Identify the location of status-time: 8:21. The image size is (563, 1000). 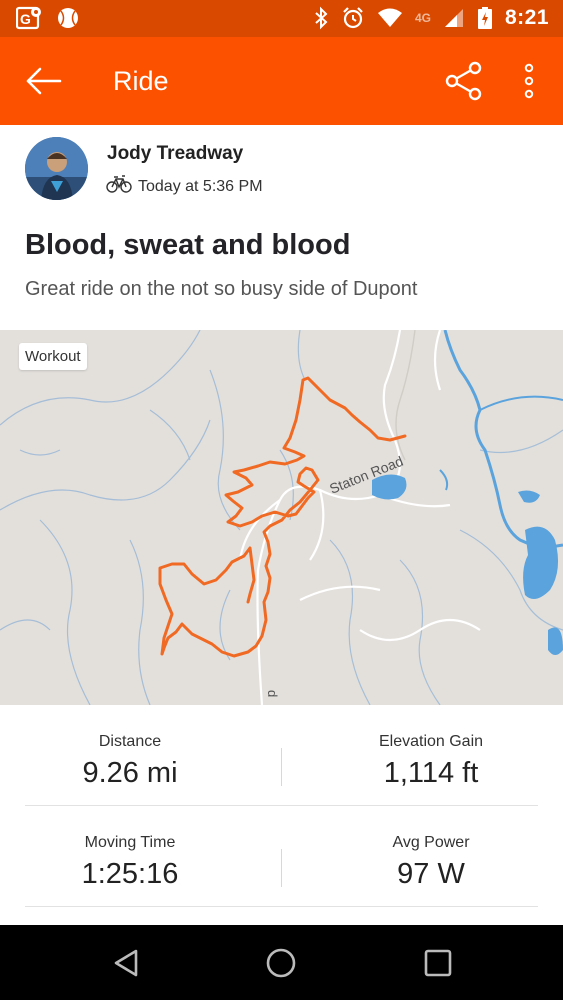
(526, 17).